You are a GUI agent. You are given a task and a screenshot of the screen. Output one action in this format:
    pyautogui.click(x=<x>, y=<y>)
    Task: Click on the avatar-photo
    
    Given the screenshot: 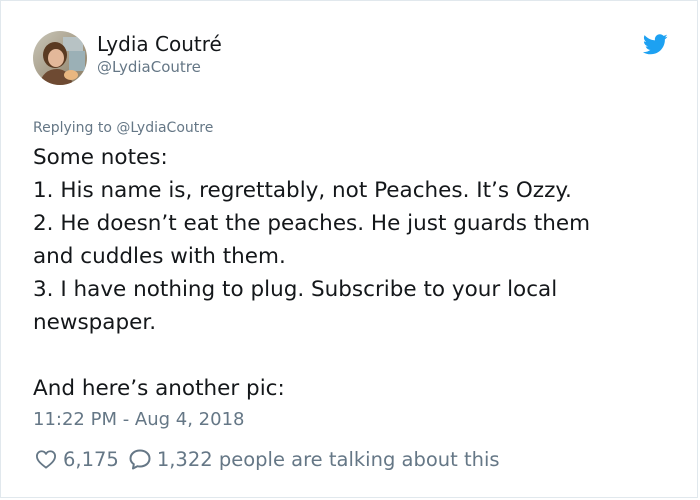 What is the action you would take?
    pyautogui.click(x=60, y=58)
    